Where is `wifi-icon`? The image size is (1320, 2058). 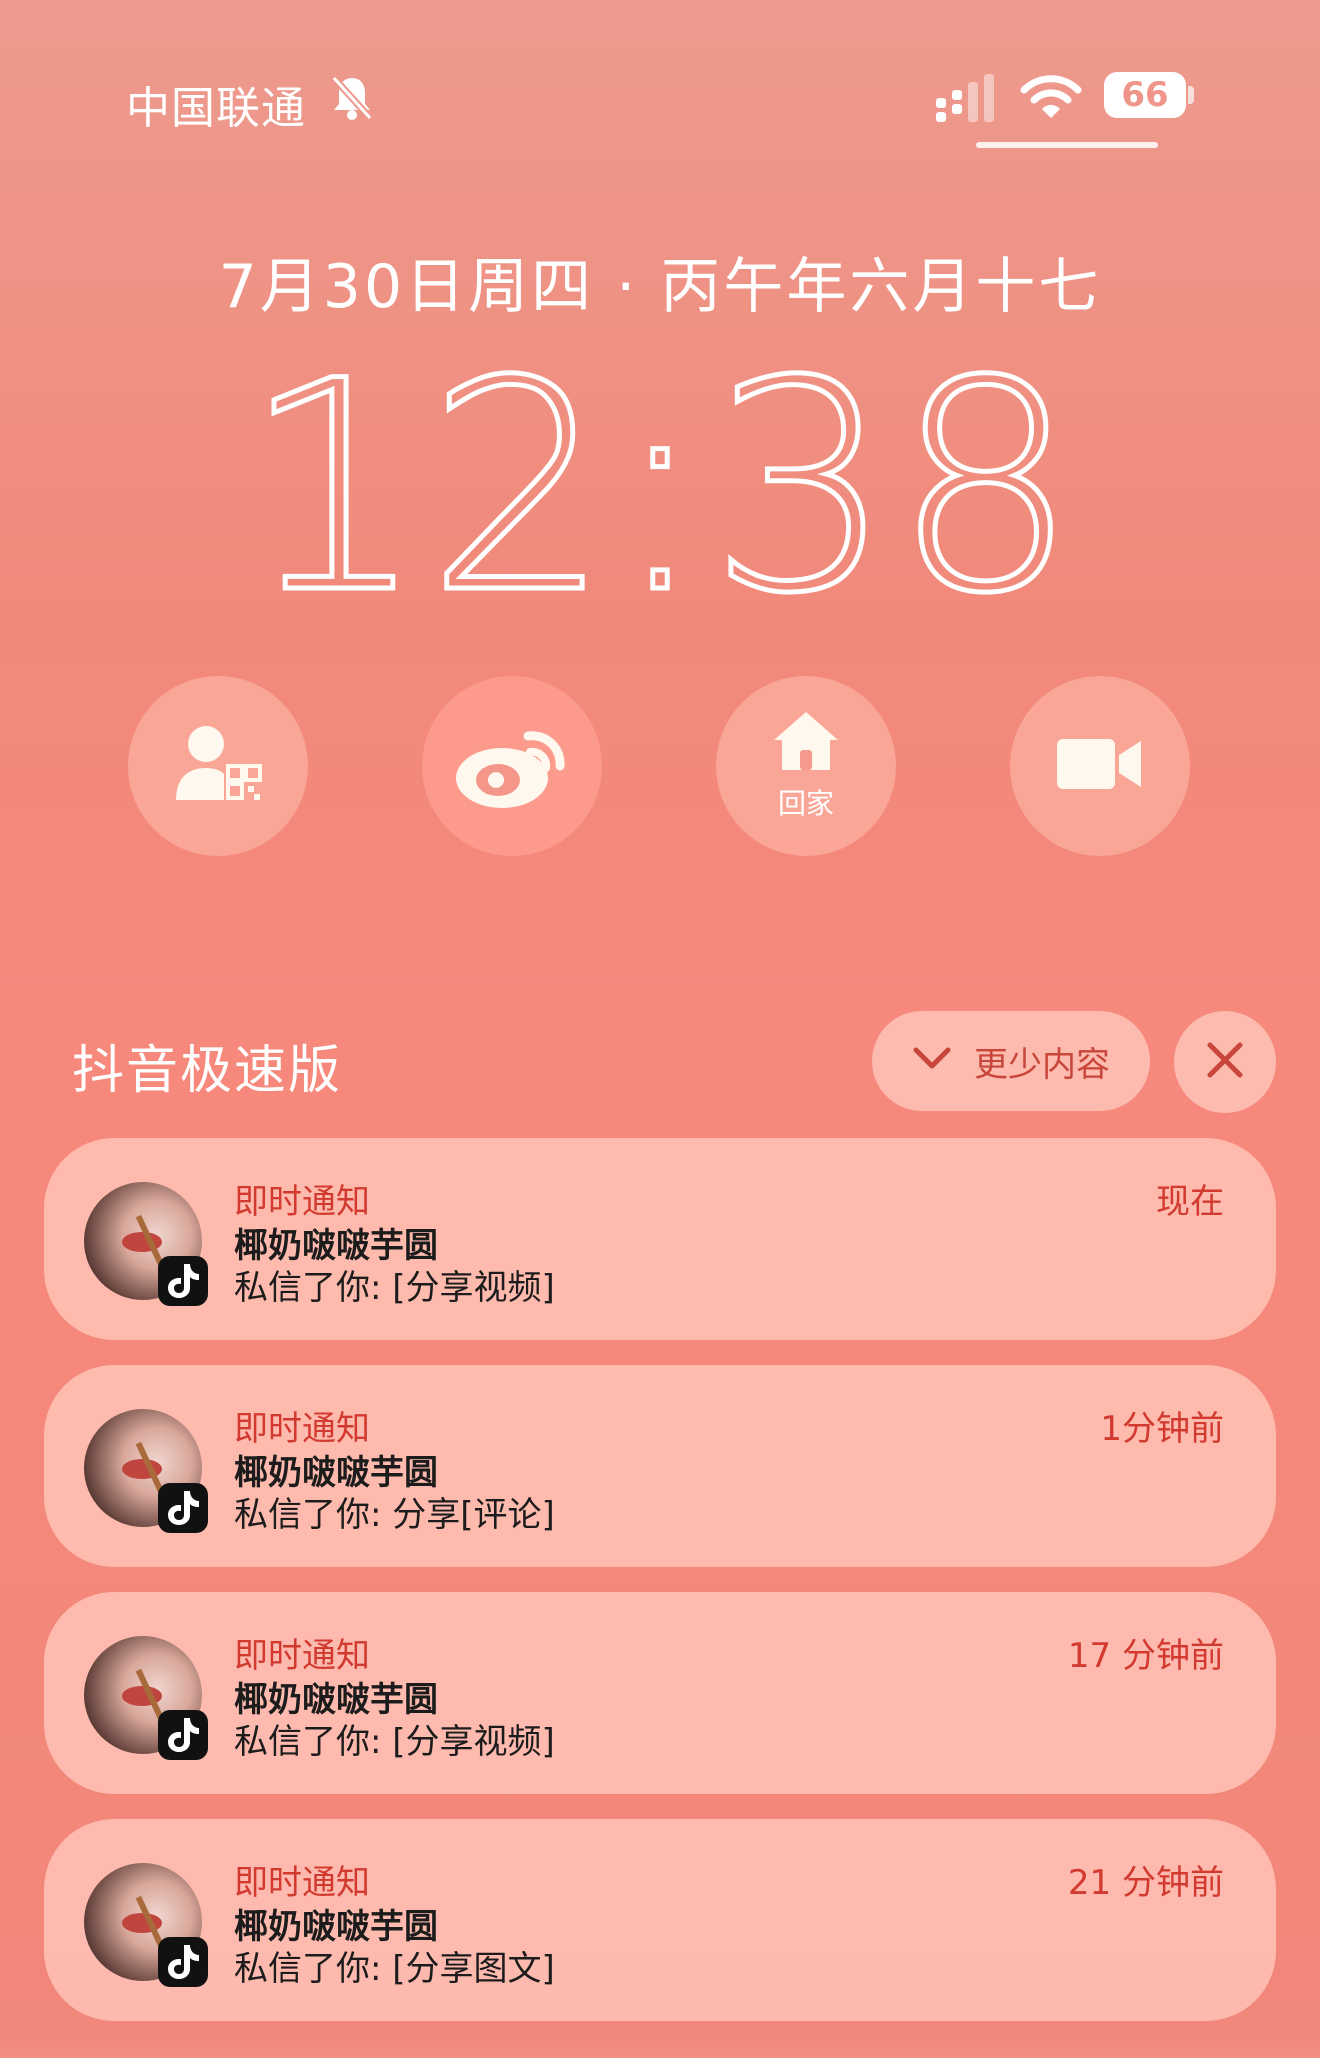 wifi-icon is located at coordinates (1051, 97).